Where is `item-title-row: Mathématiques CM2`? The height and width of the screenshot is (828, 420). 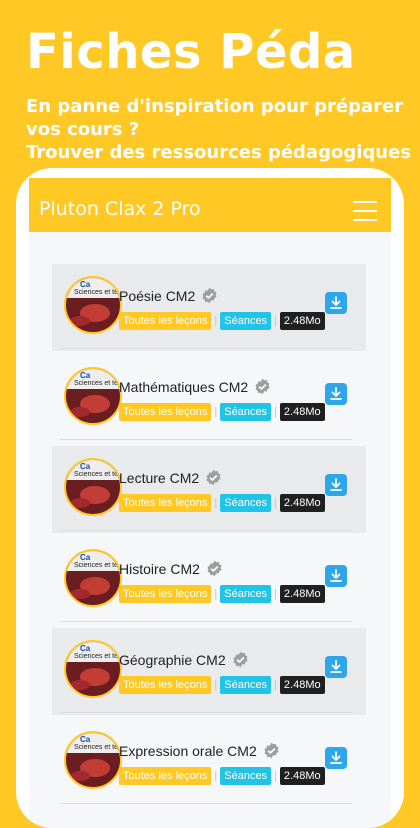
item-title-row: Mathématiques CM2 is located at coordinates (195, 386).